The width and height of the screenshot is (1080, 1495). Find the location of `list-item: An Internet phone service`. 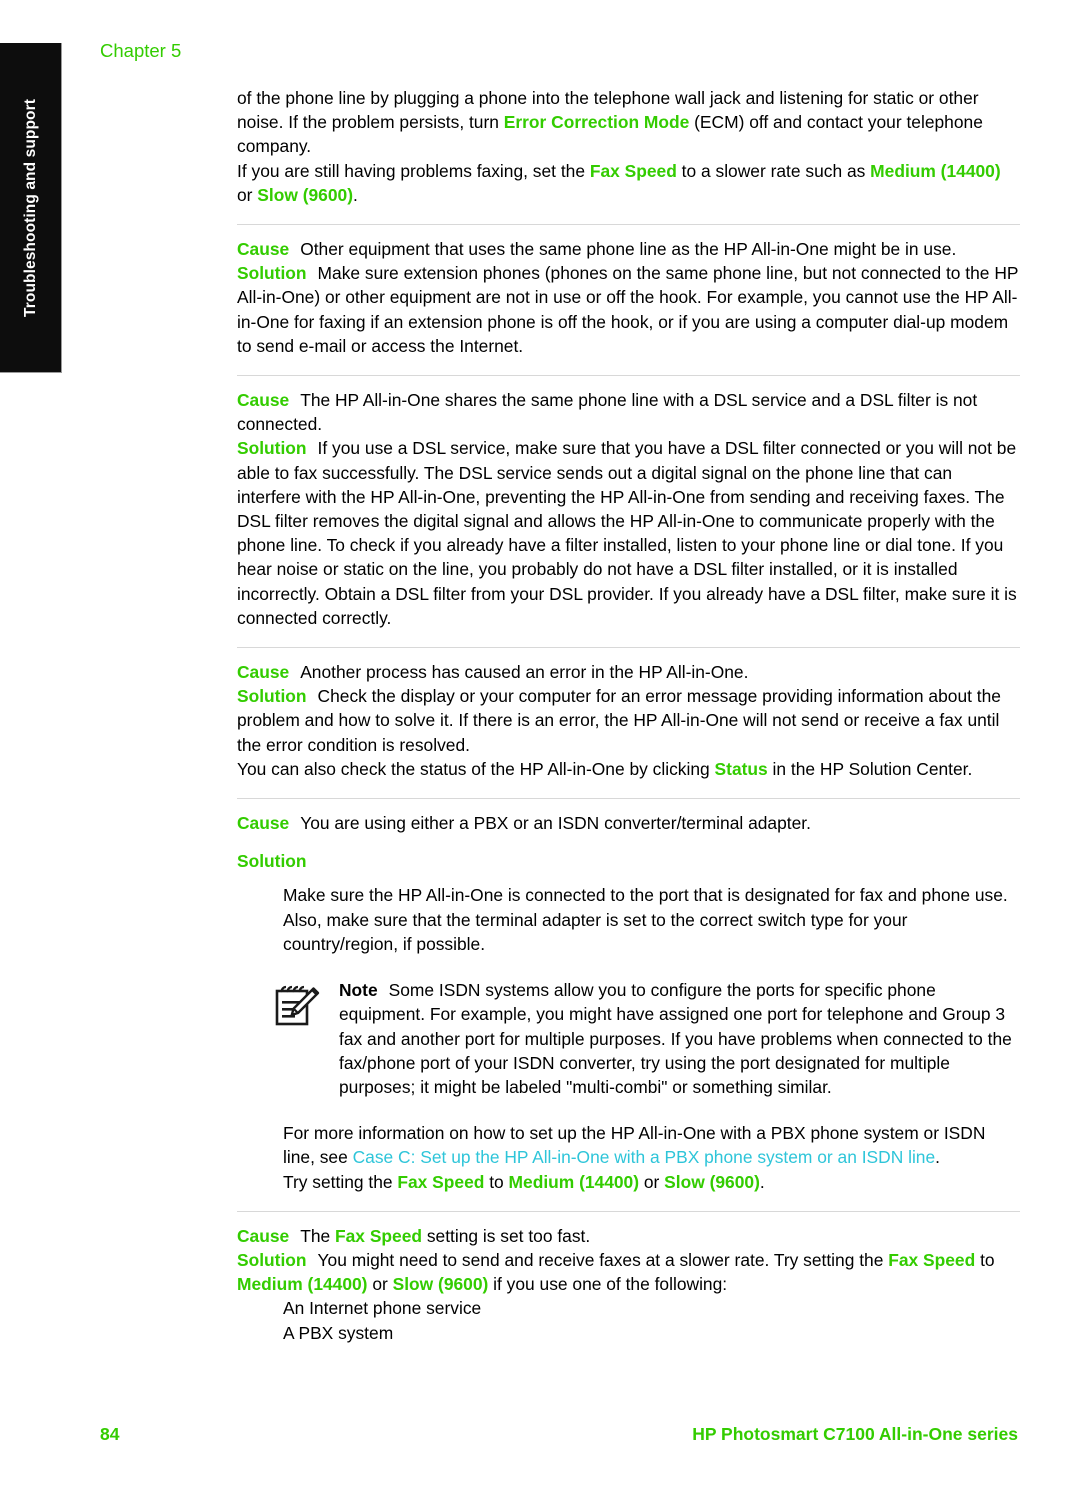

list-item: An Internet phone service is located at coordinates (382, 1308).